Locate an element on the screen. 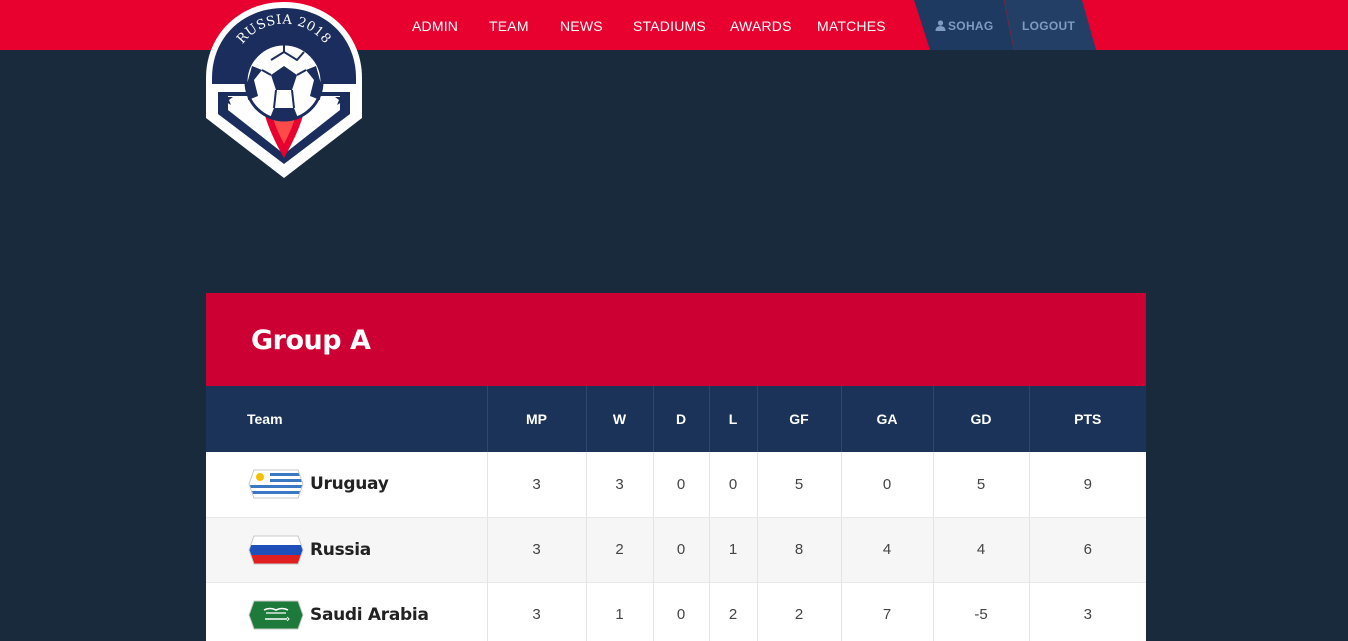 The width and height of the screenshot is (1348, 641). stat-l: 0 is located at coordinates (733, 485).